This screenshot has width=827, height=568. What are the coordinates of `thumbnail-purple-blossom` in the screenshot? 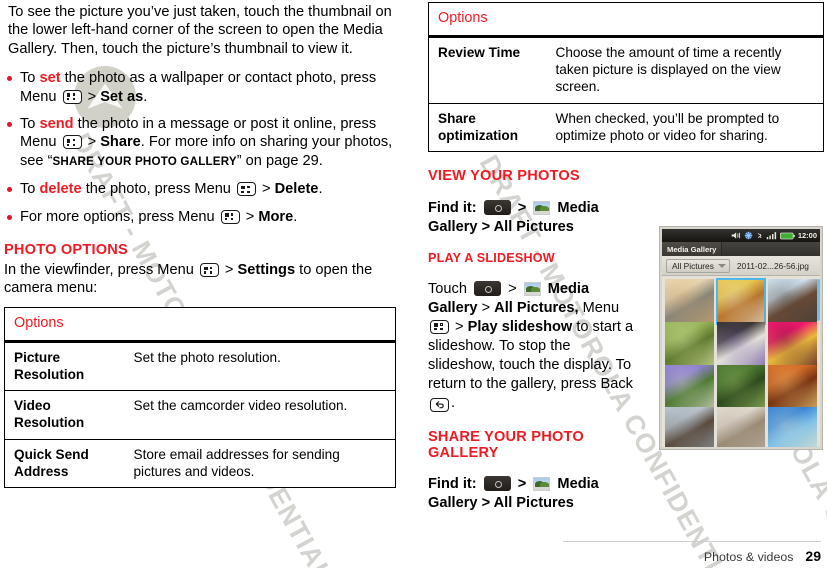 It's located at (689, 387).